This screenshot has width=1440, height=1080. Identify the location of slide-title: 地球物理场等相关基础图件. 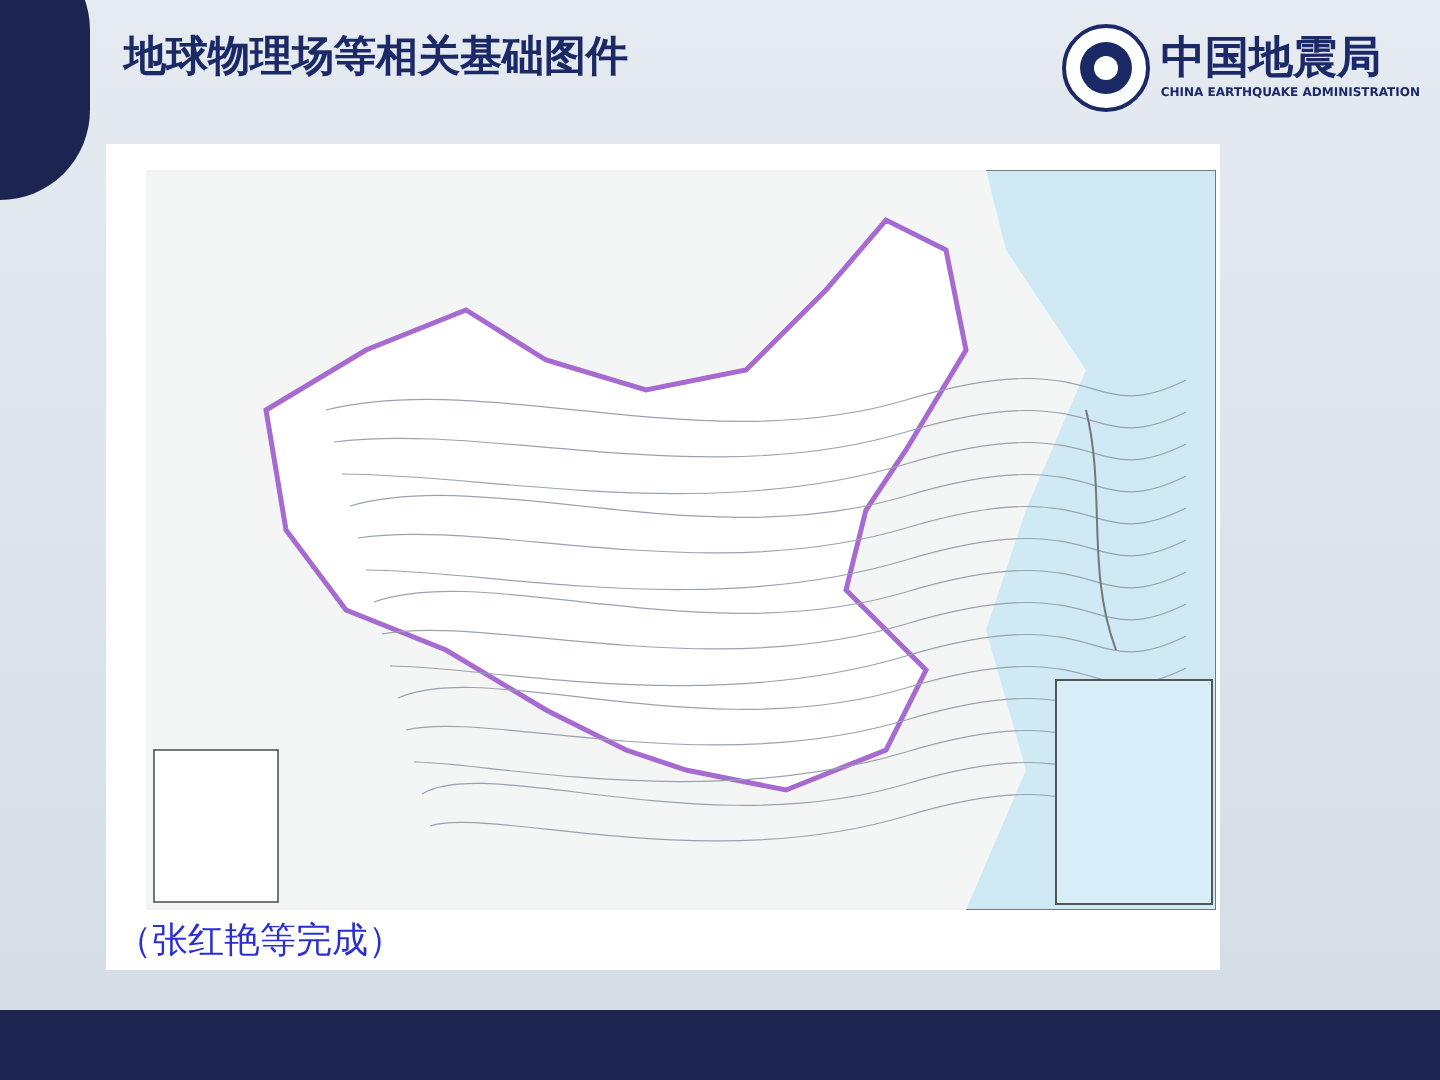
(376, 57).